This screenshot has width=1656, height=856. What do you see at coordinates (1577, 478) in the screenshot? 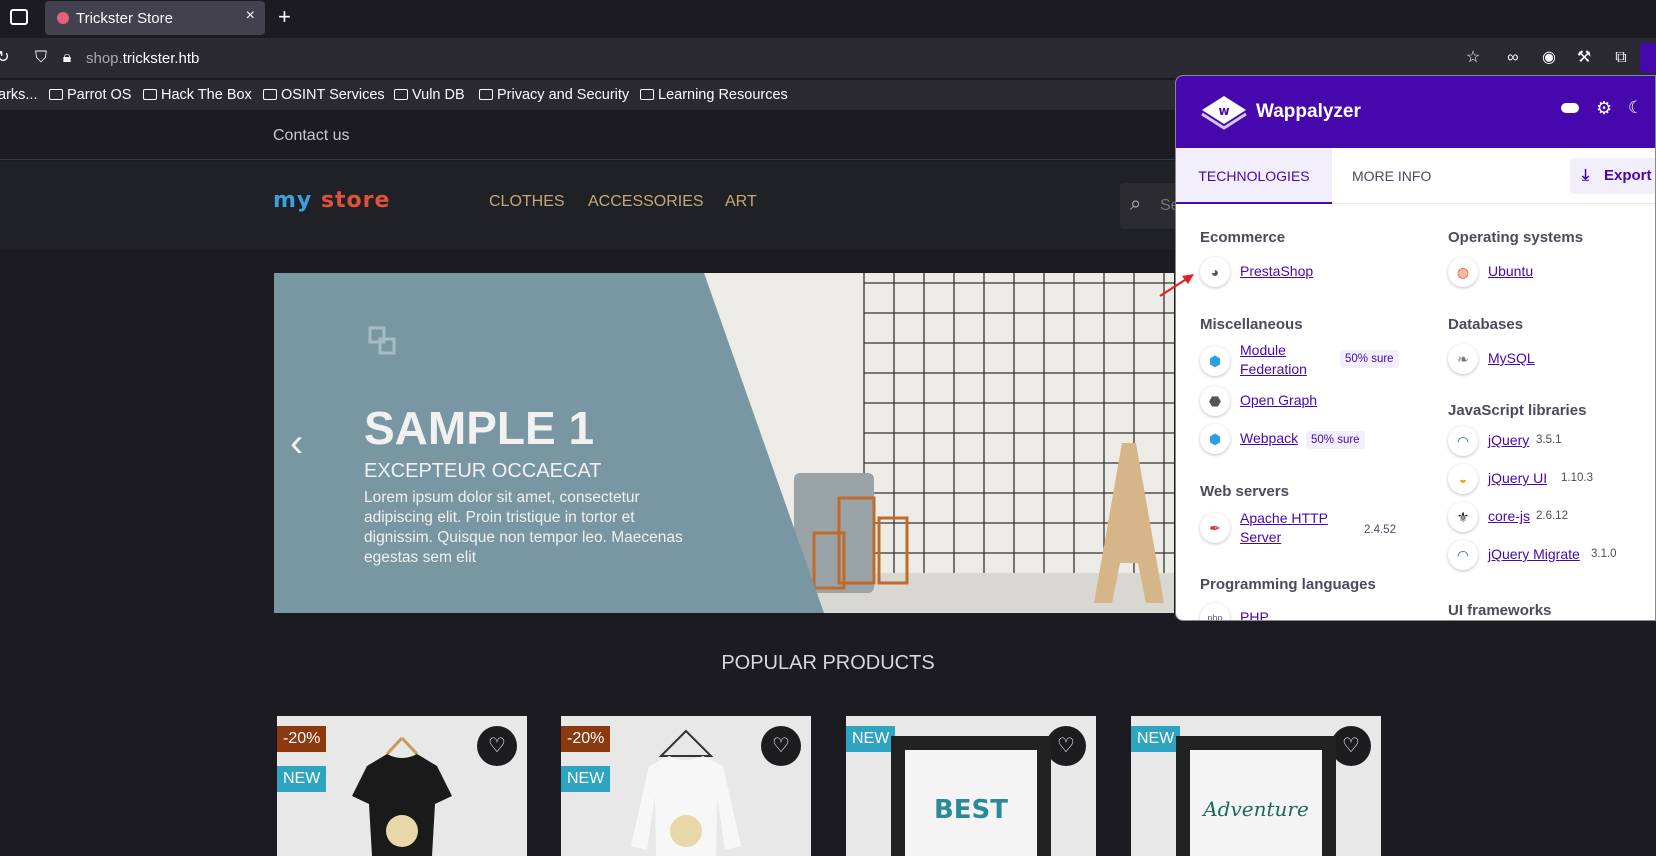
I see `version-label: 1.10.3` at bounding box center [1577, 478].